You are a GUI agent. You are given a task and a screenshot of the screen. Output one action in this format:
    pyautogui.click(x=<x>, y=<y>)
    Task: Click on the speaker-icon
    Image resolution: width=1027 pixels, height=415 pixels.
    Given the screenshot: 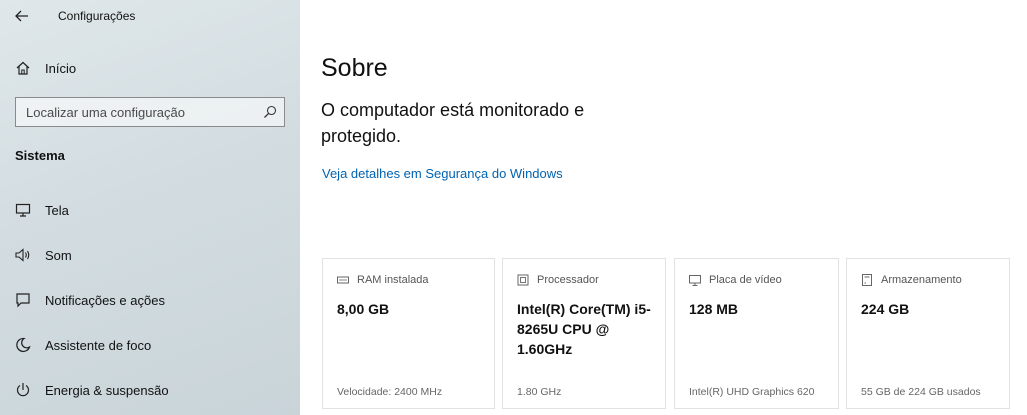 What is the action you would take?
    pyautogui.click(x=23, y=255)
    